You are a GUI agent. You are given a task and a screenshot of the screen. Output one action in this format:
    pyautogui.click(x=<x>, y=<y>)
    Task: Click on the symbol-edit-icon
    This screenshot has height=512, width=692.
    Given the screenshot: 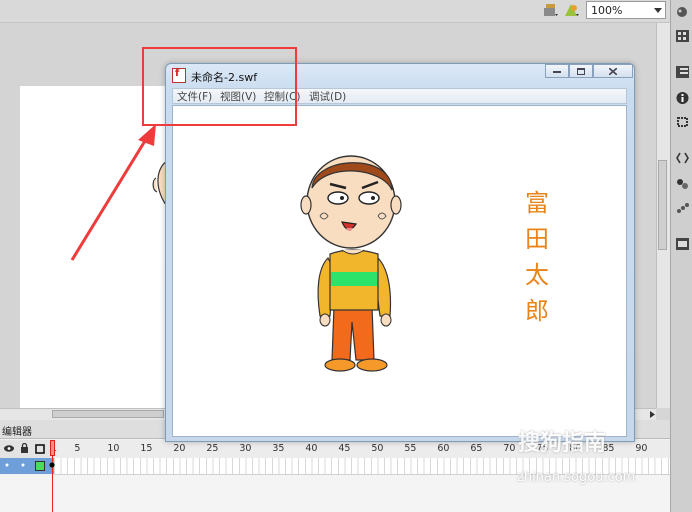 What is the action you would take?
    pyautogui.click(x=571, y=10)
    